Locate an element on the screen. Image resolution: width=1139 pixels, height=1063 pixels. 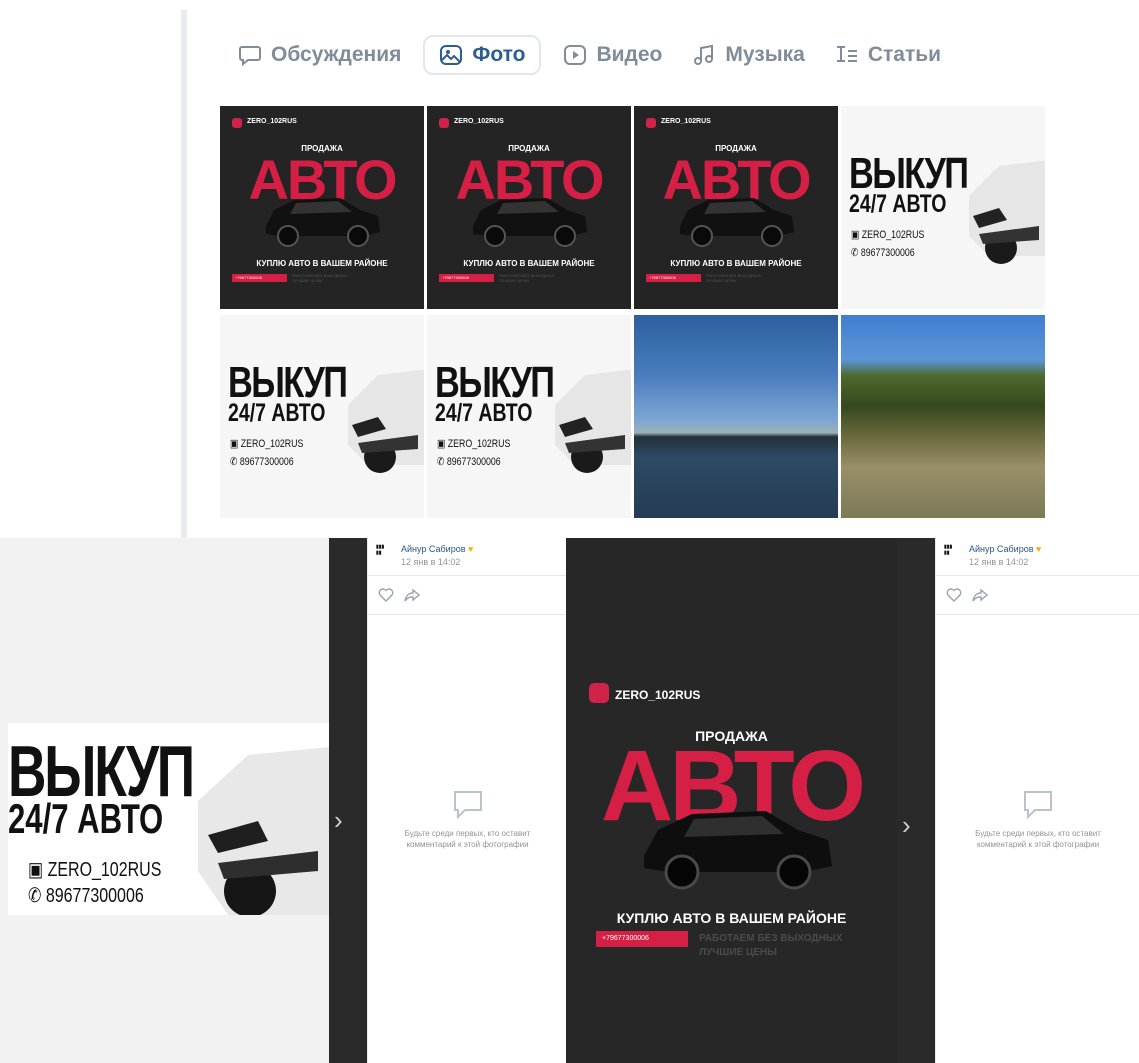
viewer-dark-bar is located at coordinates (348, 800).